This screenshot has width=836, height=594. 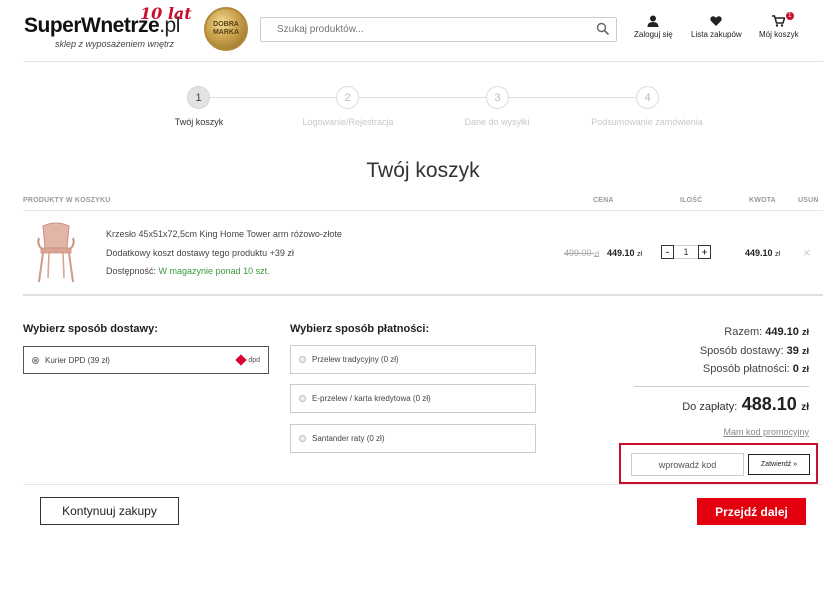 I want to click on payment-option-label: Santander raty (0 zł), so click(x=348, y=438).